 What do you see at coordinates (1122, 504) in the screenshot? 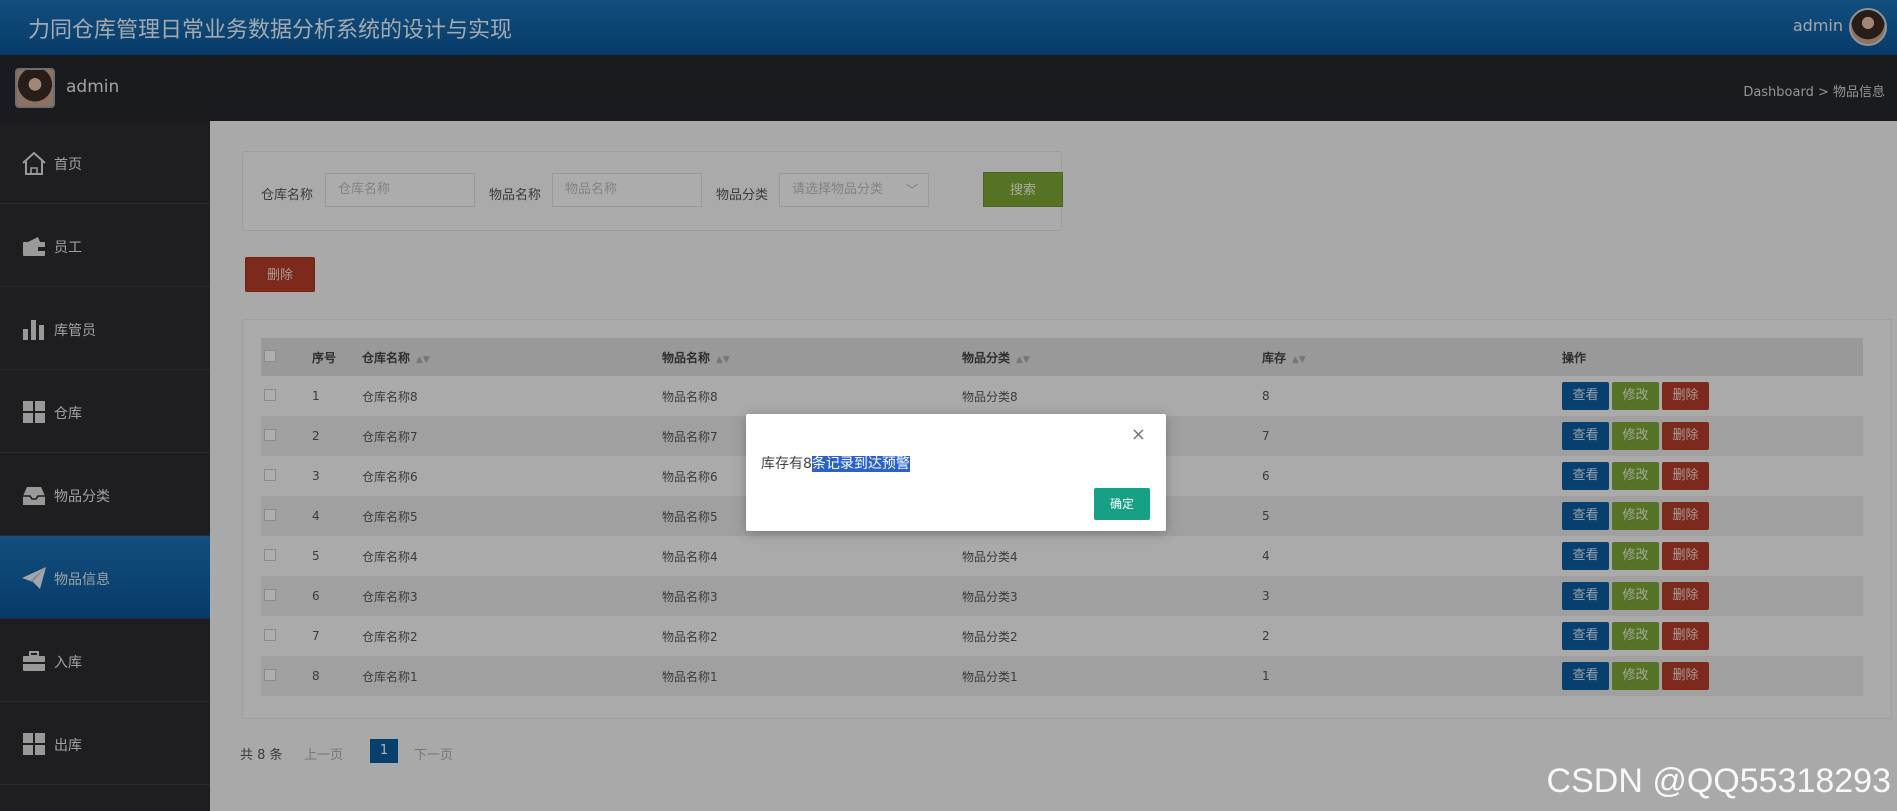
I see `confirm-button: 确定` at bounding box center [1122, 504].